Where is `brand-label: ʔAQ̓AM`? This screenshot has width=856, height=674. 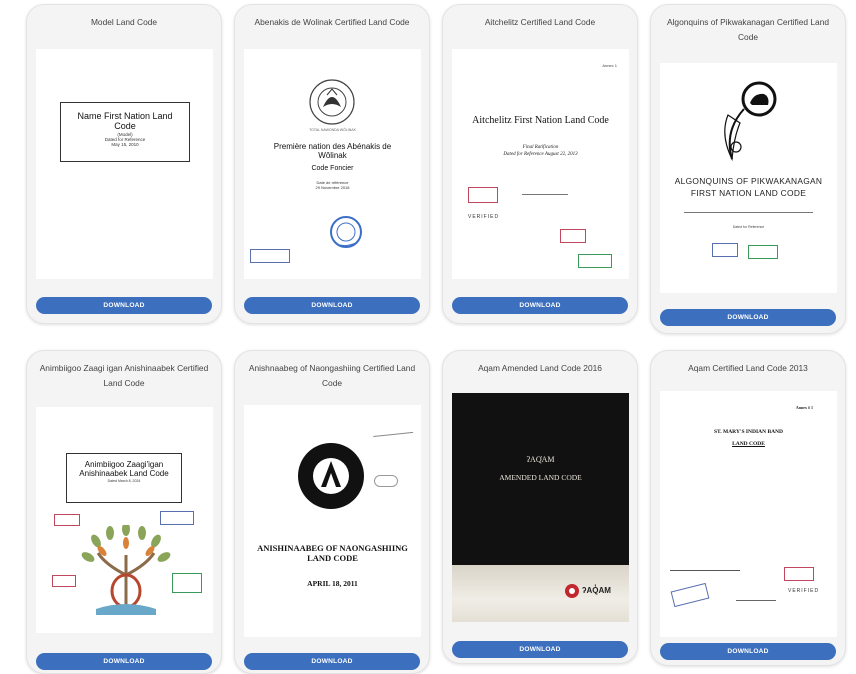 brand-label: ʔAQ̓AM is located at coordinates (596, 590).